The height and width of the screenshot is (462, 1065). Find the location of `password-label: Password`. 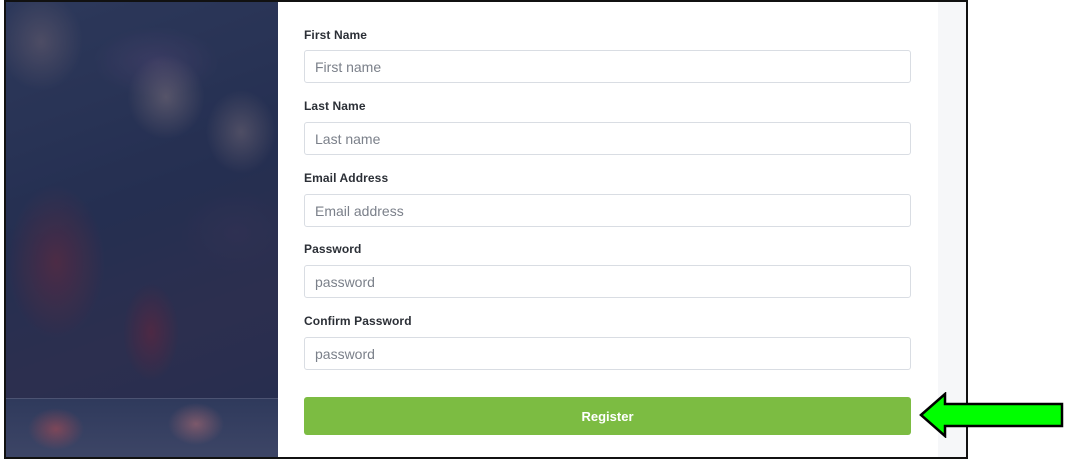

password-label: Password is located at coordinates (333, 249).